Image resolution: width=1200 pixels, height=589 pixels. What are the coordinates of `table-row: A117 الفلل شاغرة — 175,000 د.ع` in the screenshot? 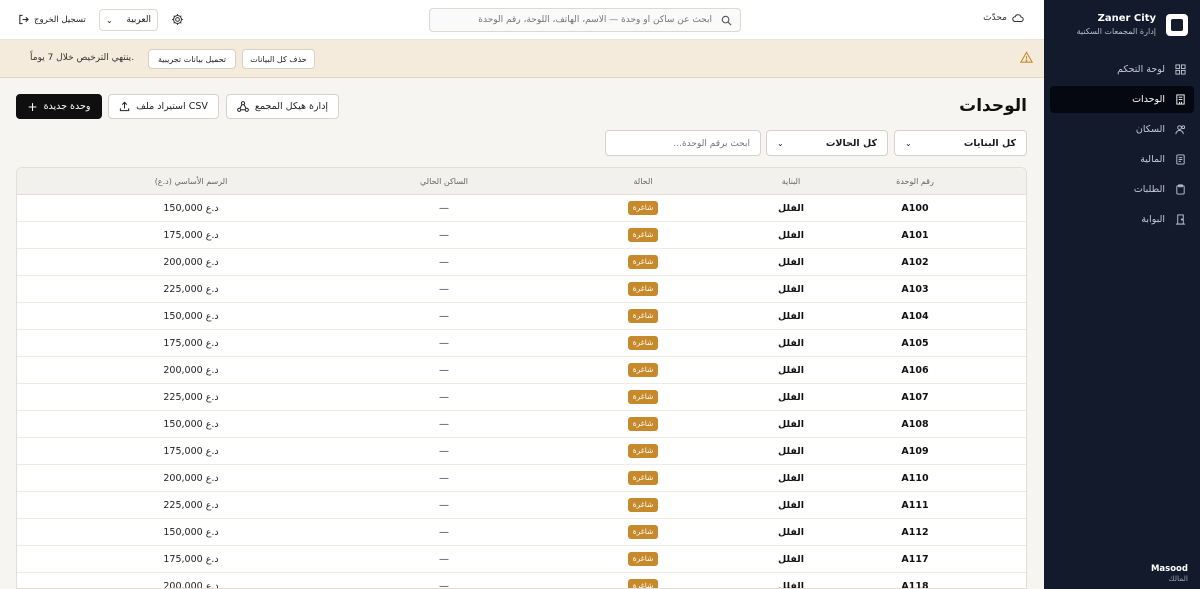 It's located at (521, 559).